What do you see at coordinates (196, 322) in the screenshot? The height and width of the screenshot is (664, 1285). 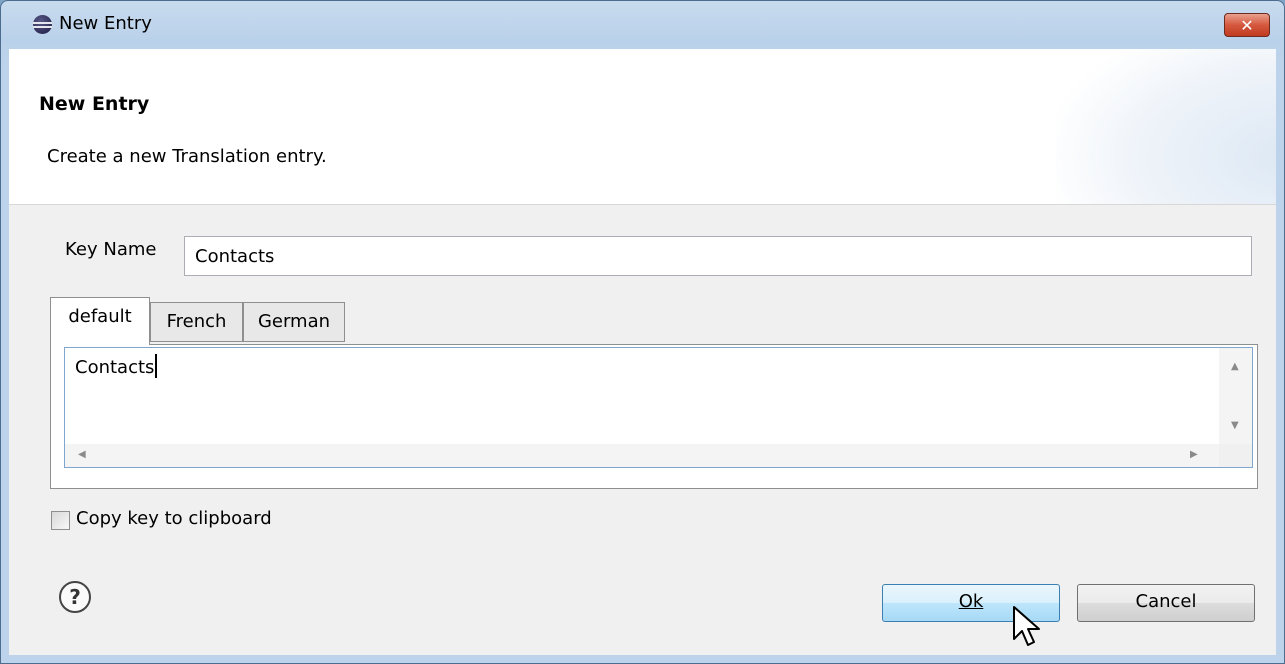 I see `tab-french: French` at bounding box center [196, 322].